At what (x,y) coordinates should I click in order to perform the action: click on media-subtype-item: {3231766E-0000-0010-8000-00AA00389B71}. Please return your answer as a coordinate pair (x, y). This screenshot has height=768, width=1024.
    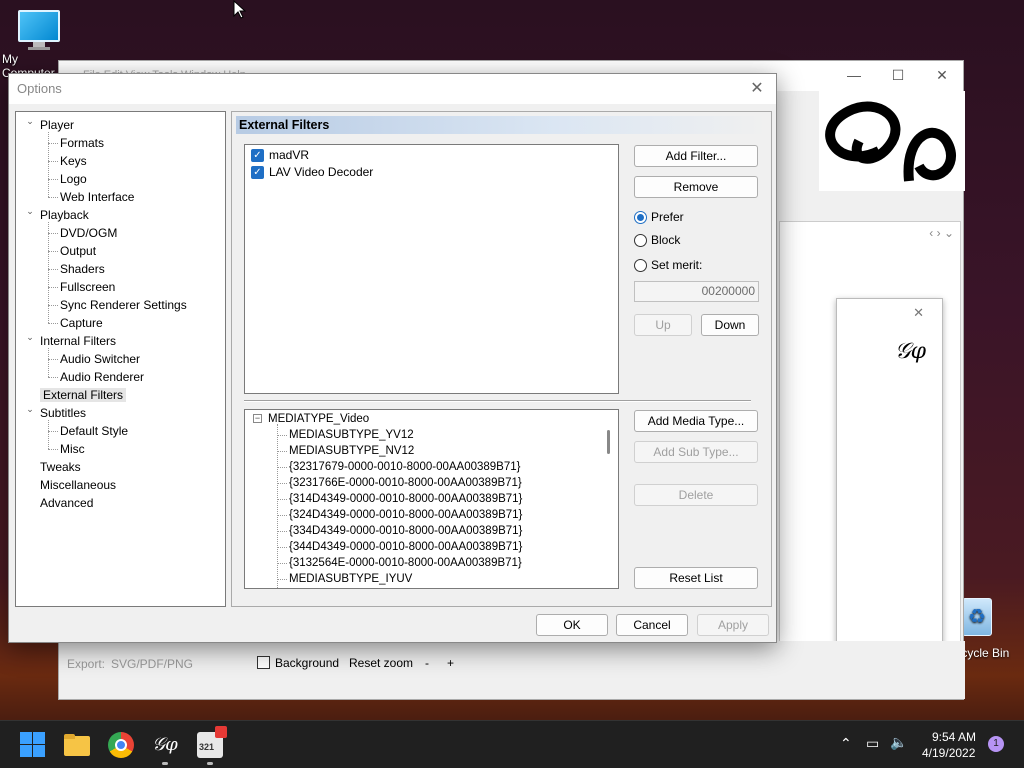
    Looking at the image, I should click on (405, 483).